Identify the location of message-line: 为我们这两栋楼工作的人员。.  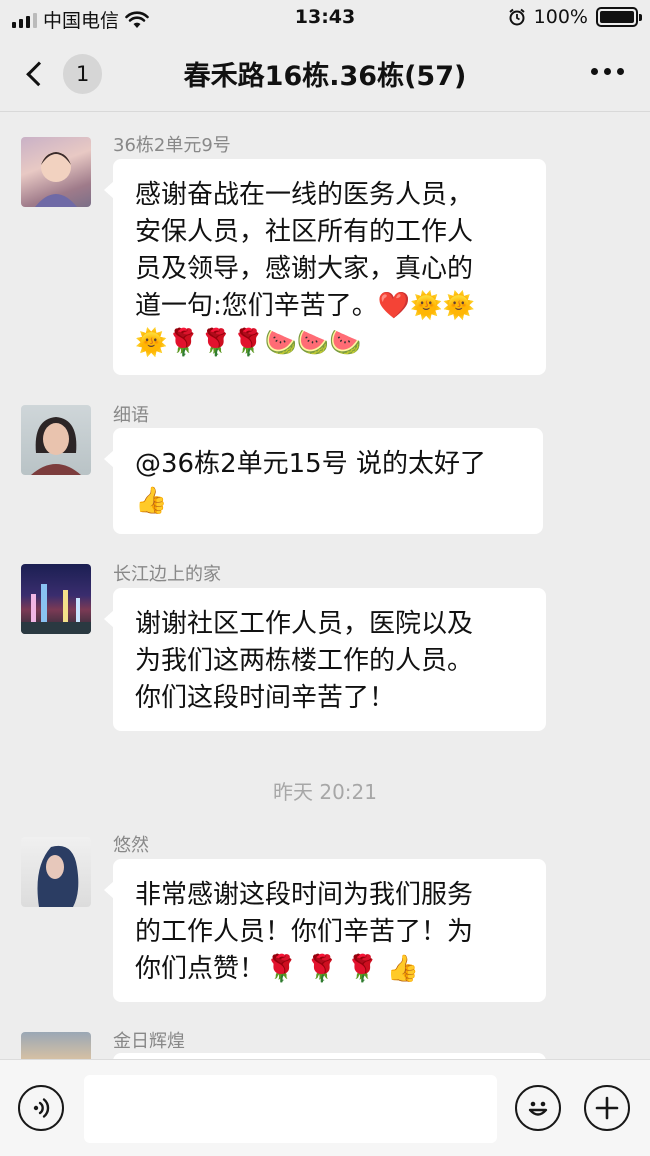
(304, 661).